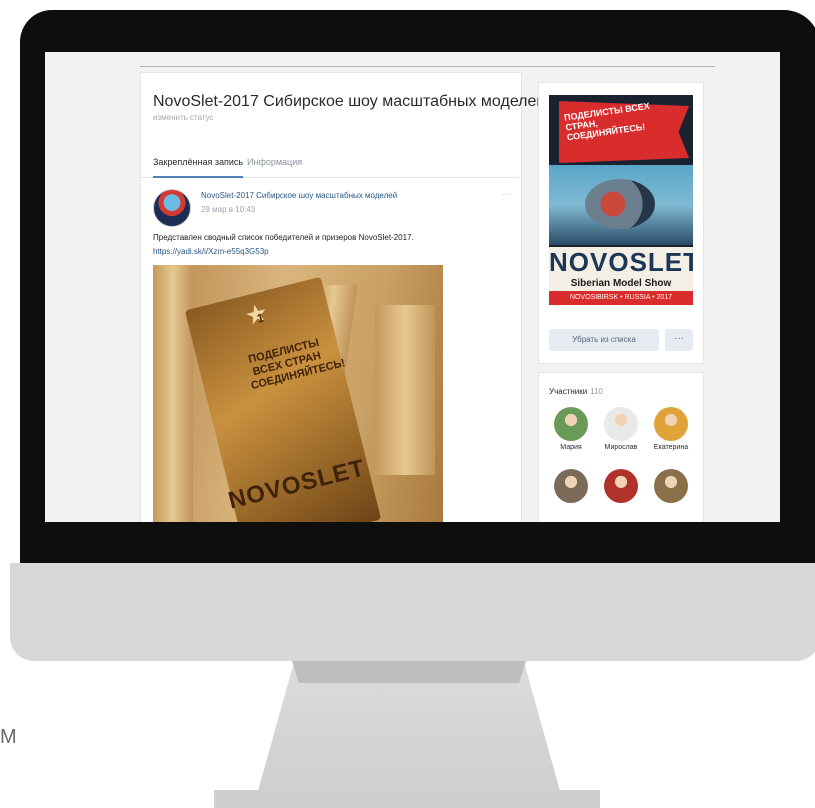  What do you see at coordinates (621, 298) in the screenshot?
I see `poster-location-bar: NOVOSIBIRSK • RUSSIA • 2017` at bounding box center [621, 298].